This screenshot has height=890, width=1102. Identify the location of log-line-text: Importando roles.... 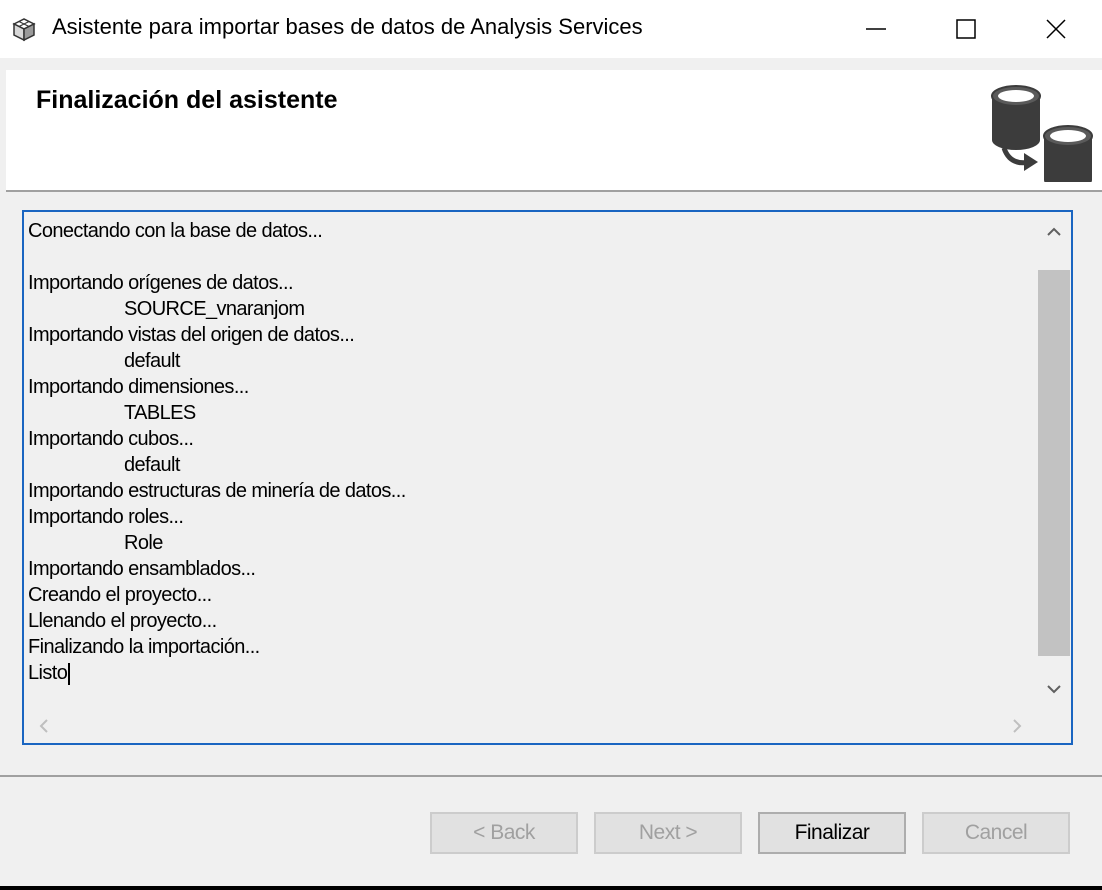
(106, 517).